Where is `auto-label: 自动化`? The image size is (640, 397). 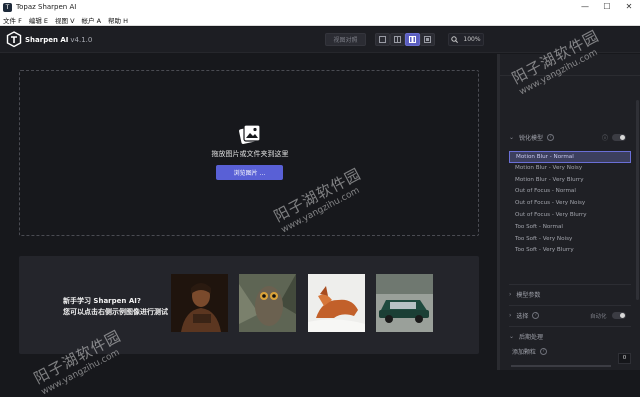 auto-label: 自动化 is located at coordinates (598, 317).